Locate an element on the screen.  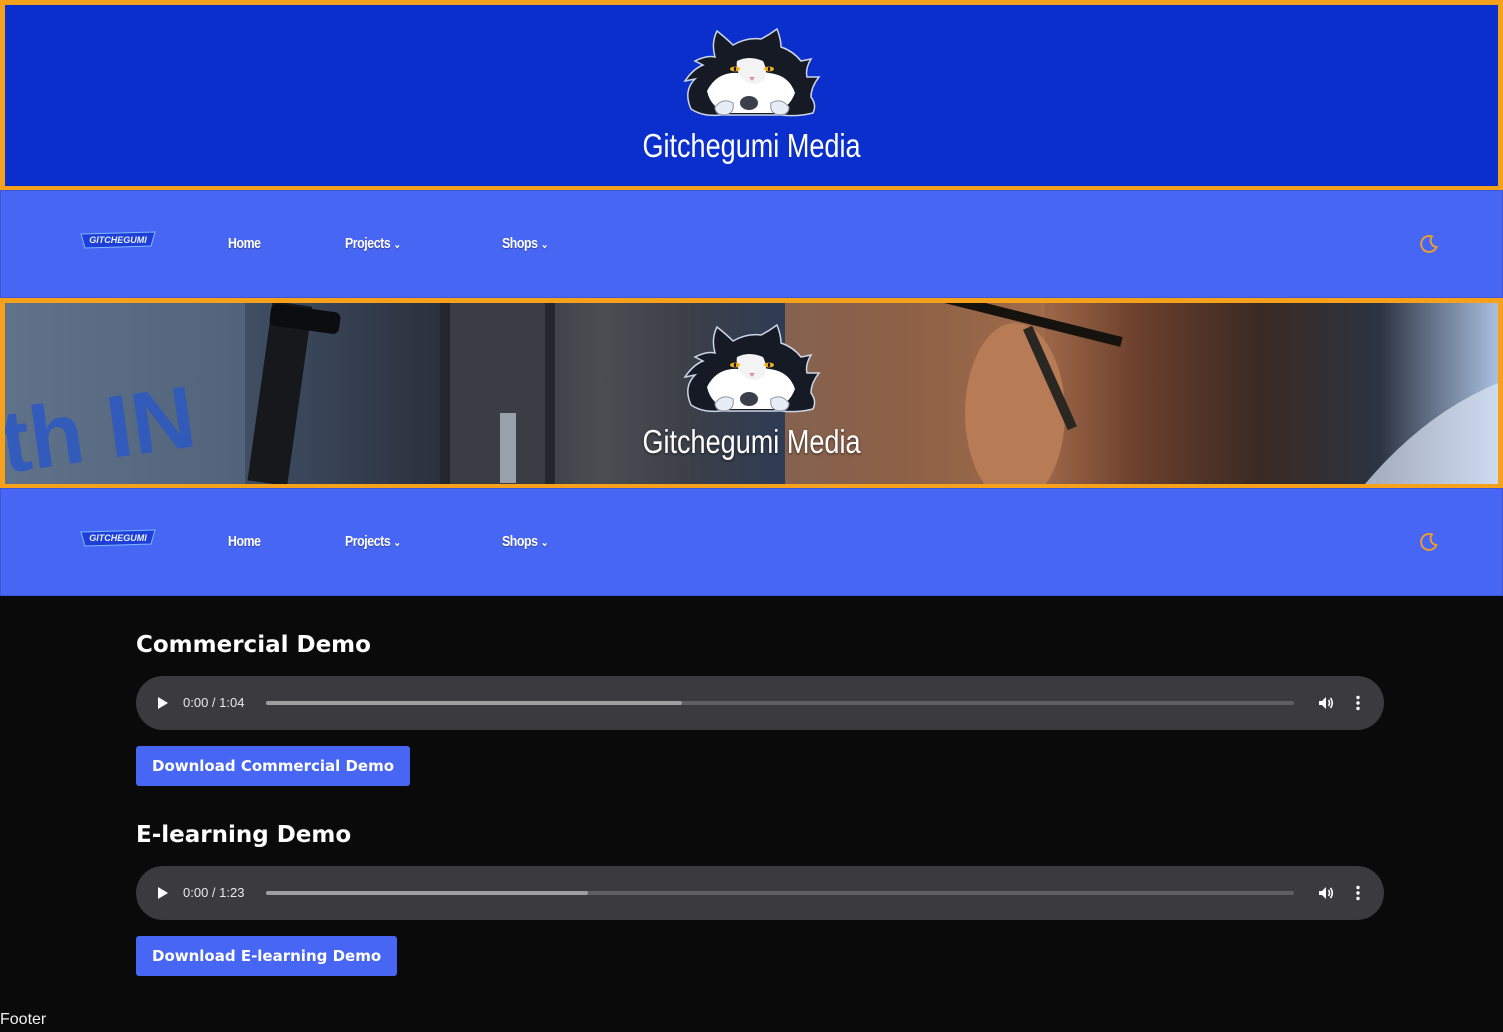
commercial-audio-player: 0:00 / 1:04 is located at coordinates (760, 703).